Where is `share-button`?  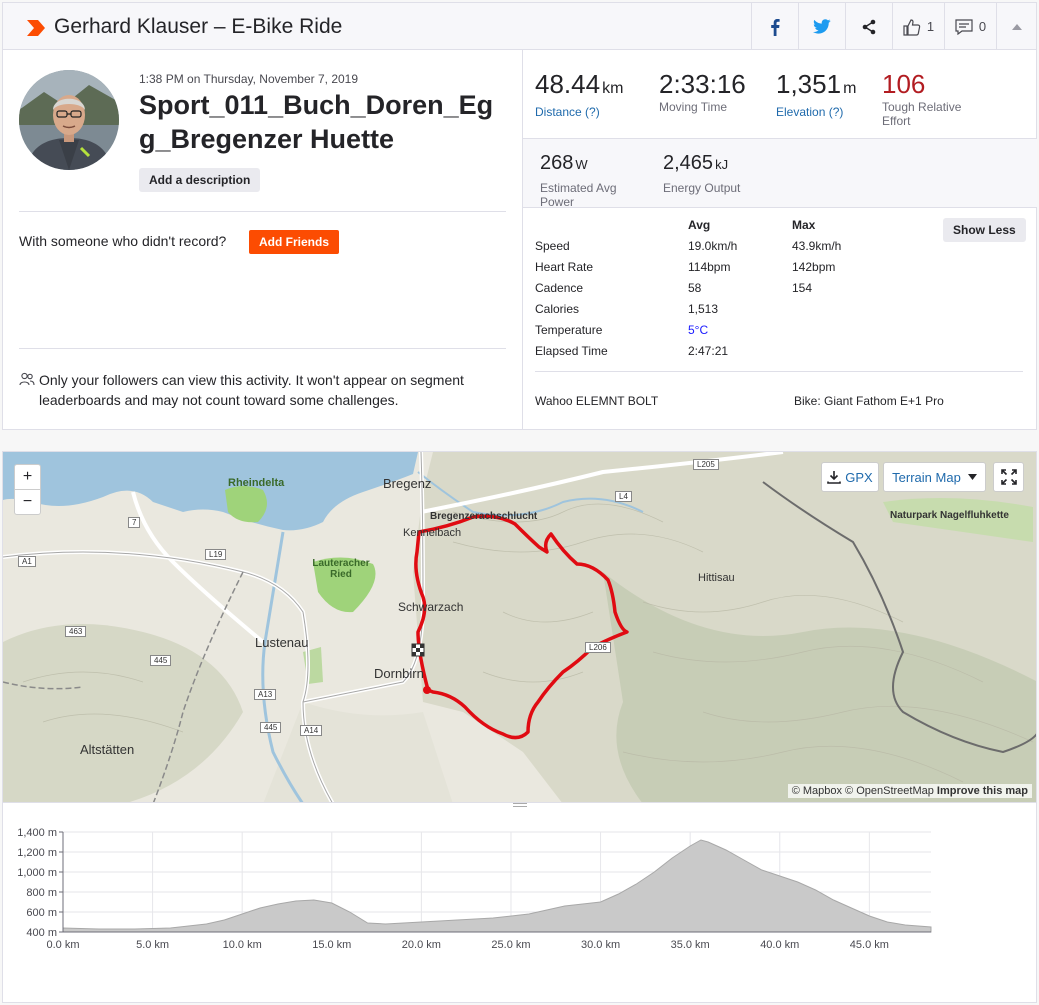
share-button is located at coordinates (868, 26).